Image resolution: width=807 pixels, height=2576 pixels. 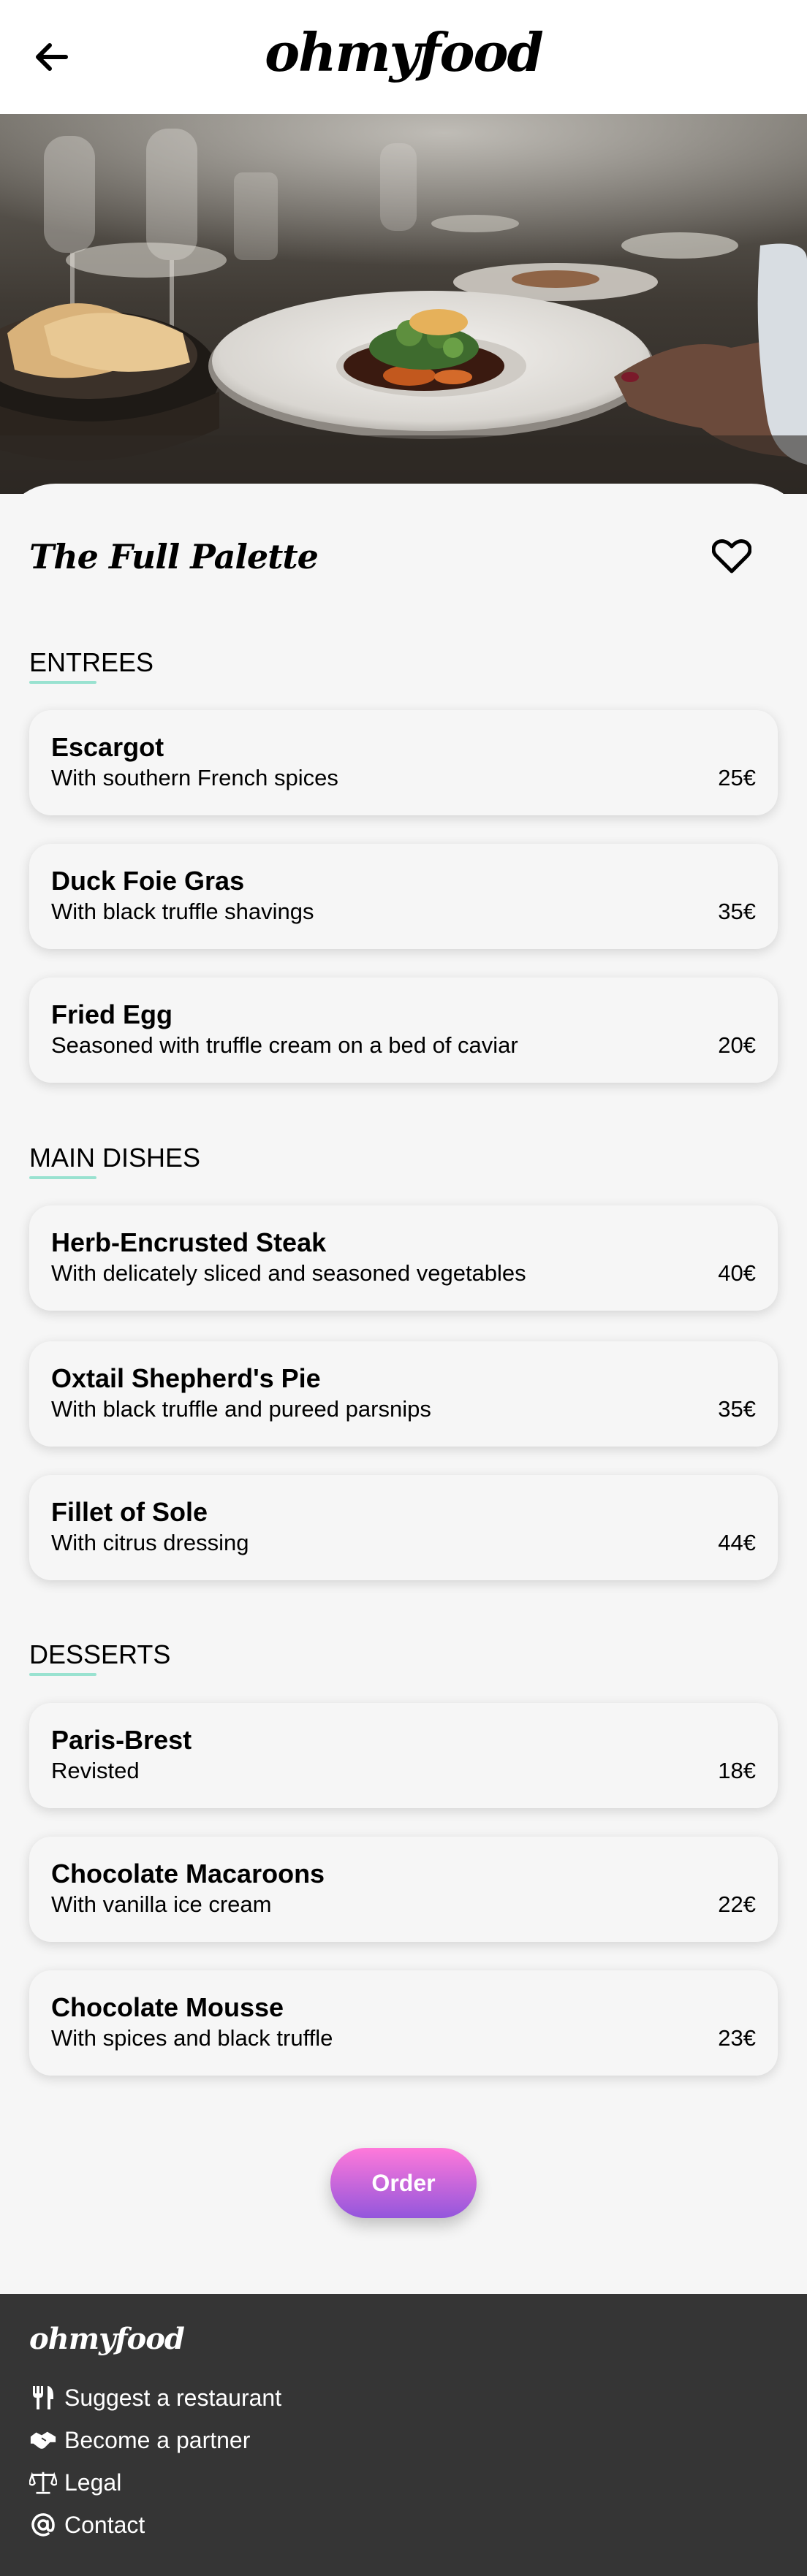 I want to click on footer-link-label: Become a partner, so click(x=157, y=2440).